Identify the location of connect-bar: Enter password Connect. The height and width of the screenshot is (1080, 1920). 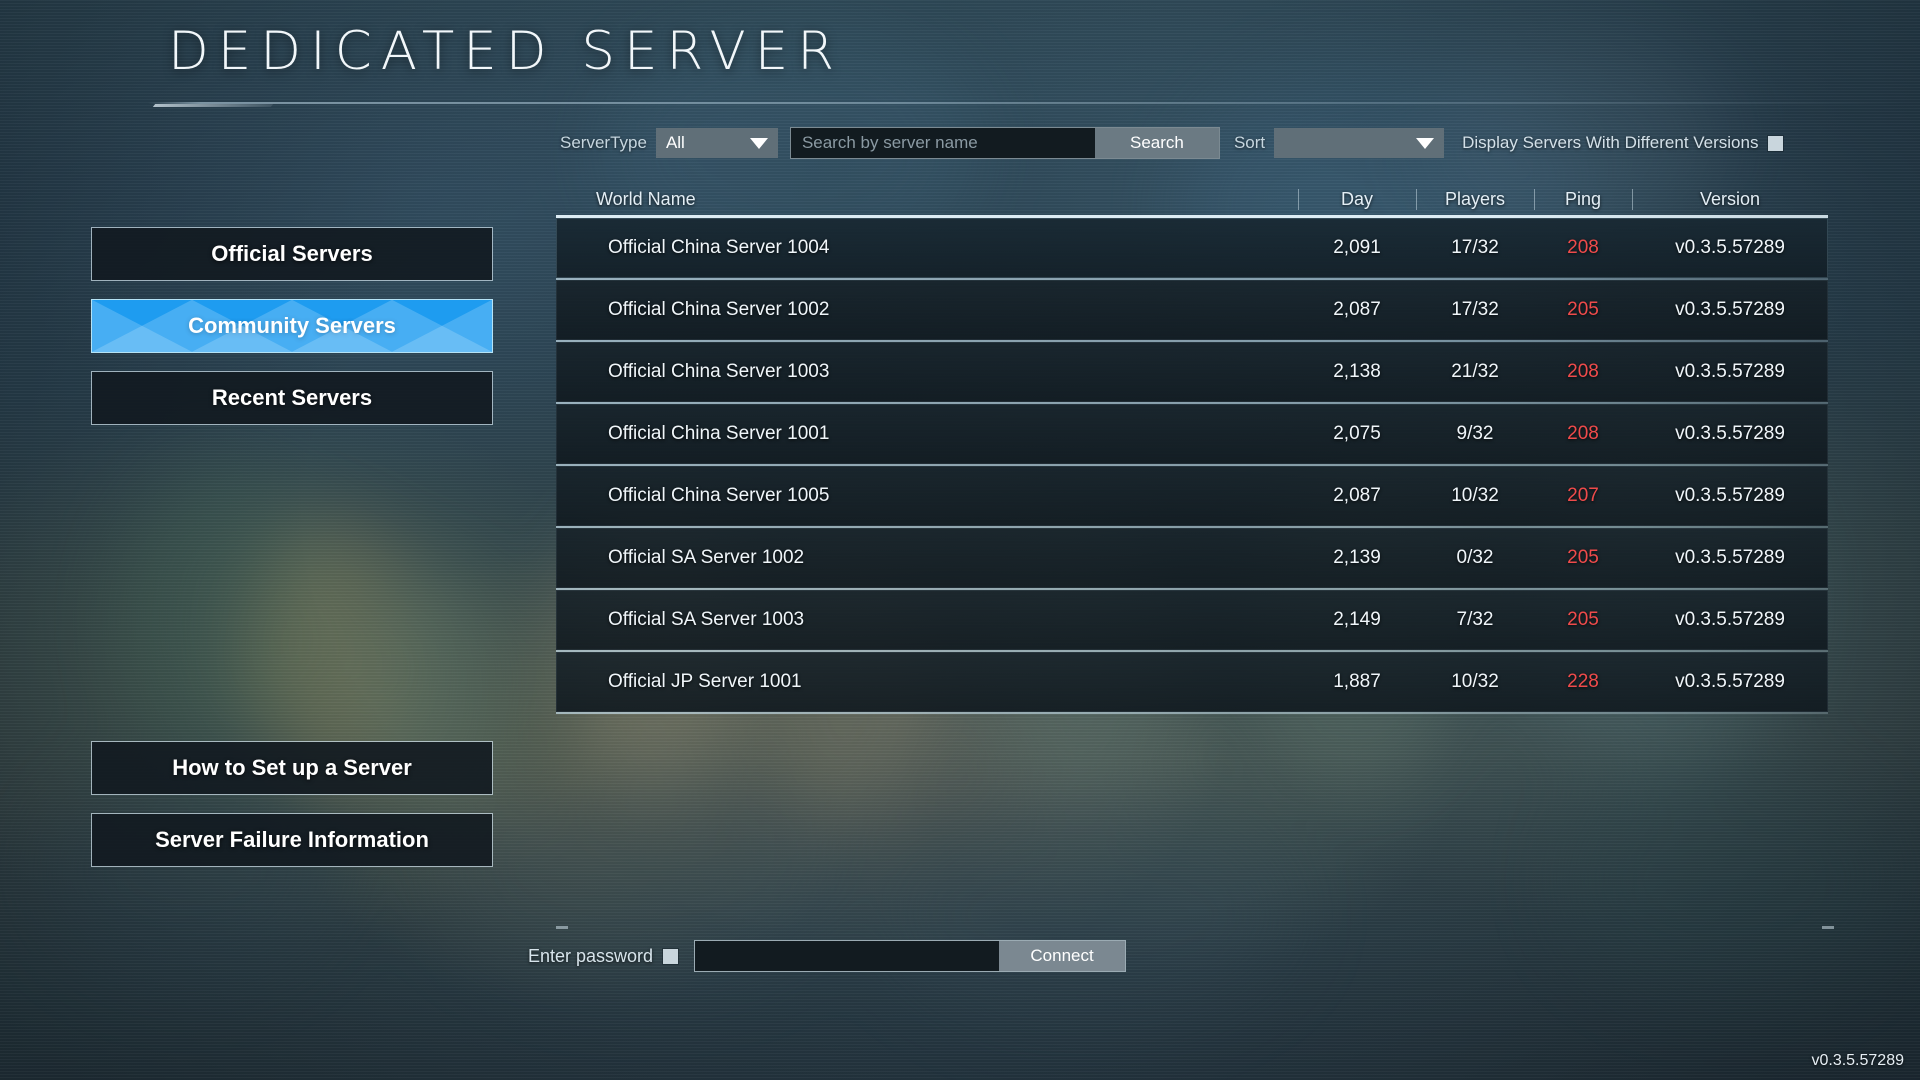
(827, 956).